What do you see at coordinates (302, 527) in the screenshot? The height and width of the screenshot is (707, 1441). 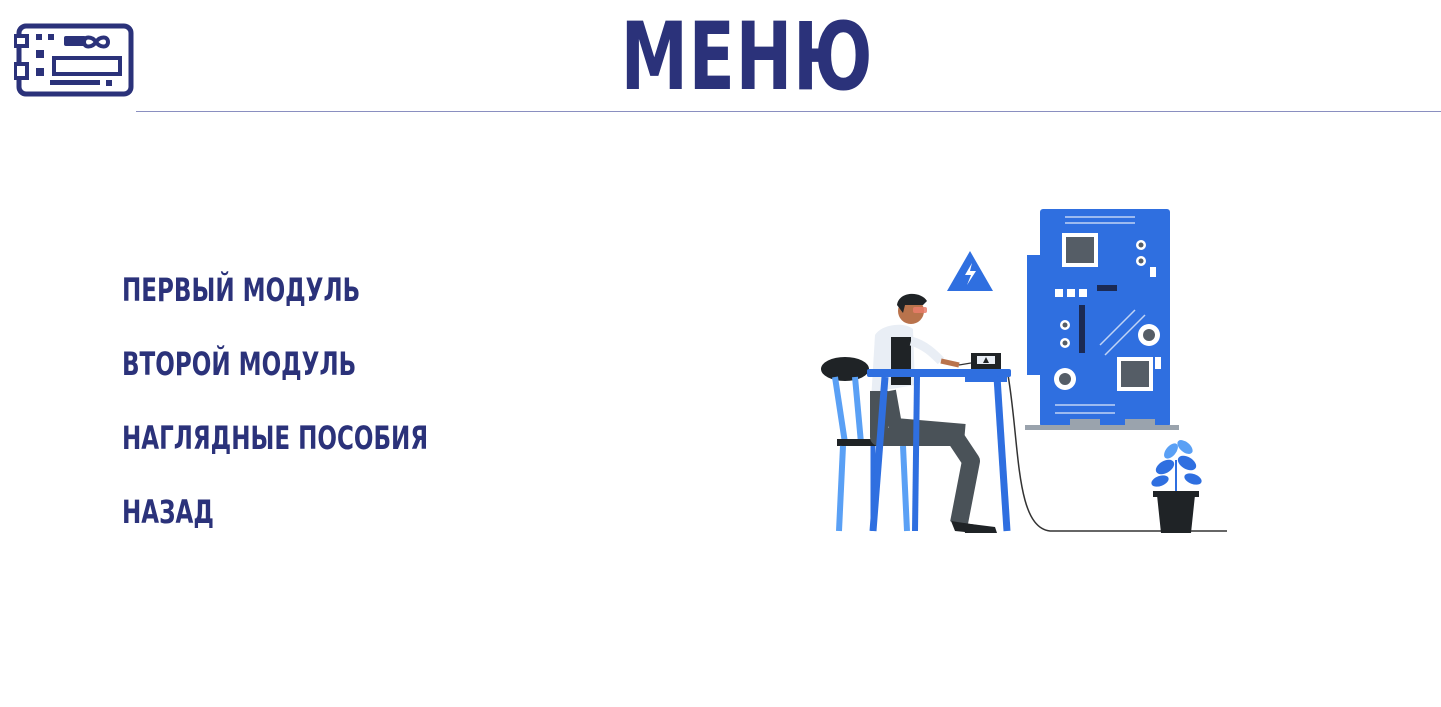 I see `menu-item-back: НАЗАД` at bounding box center [302, 527].